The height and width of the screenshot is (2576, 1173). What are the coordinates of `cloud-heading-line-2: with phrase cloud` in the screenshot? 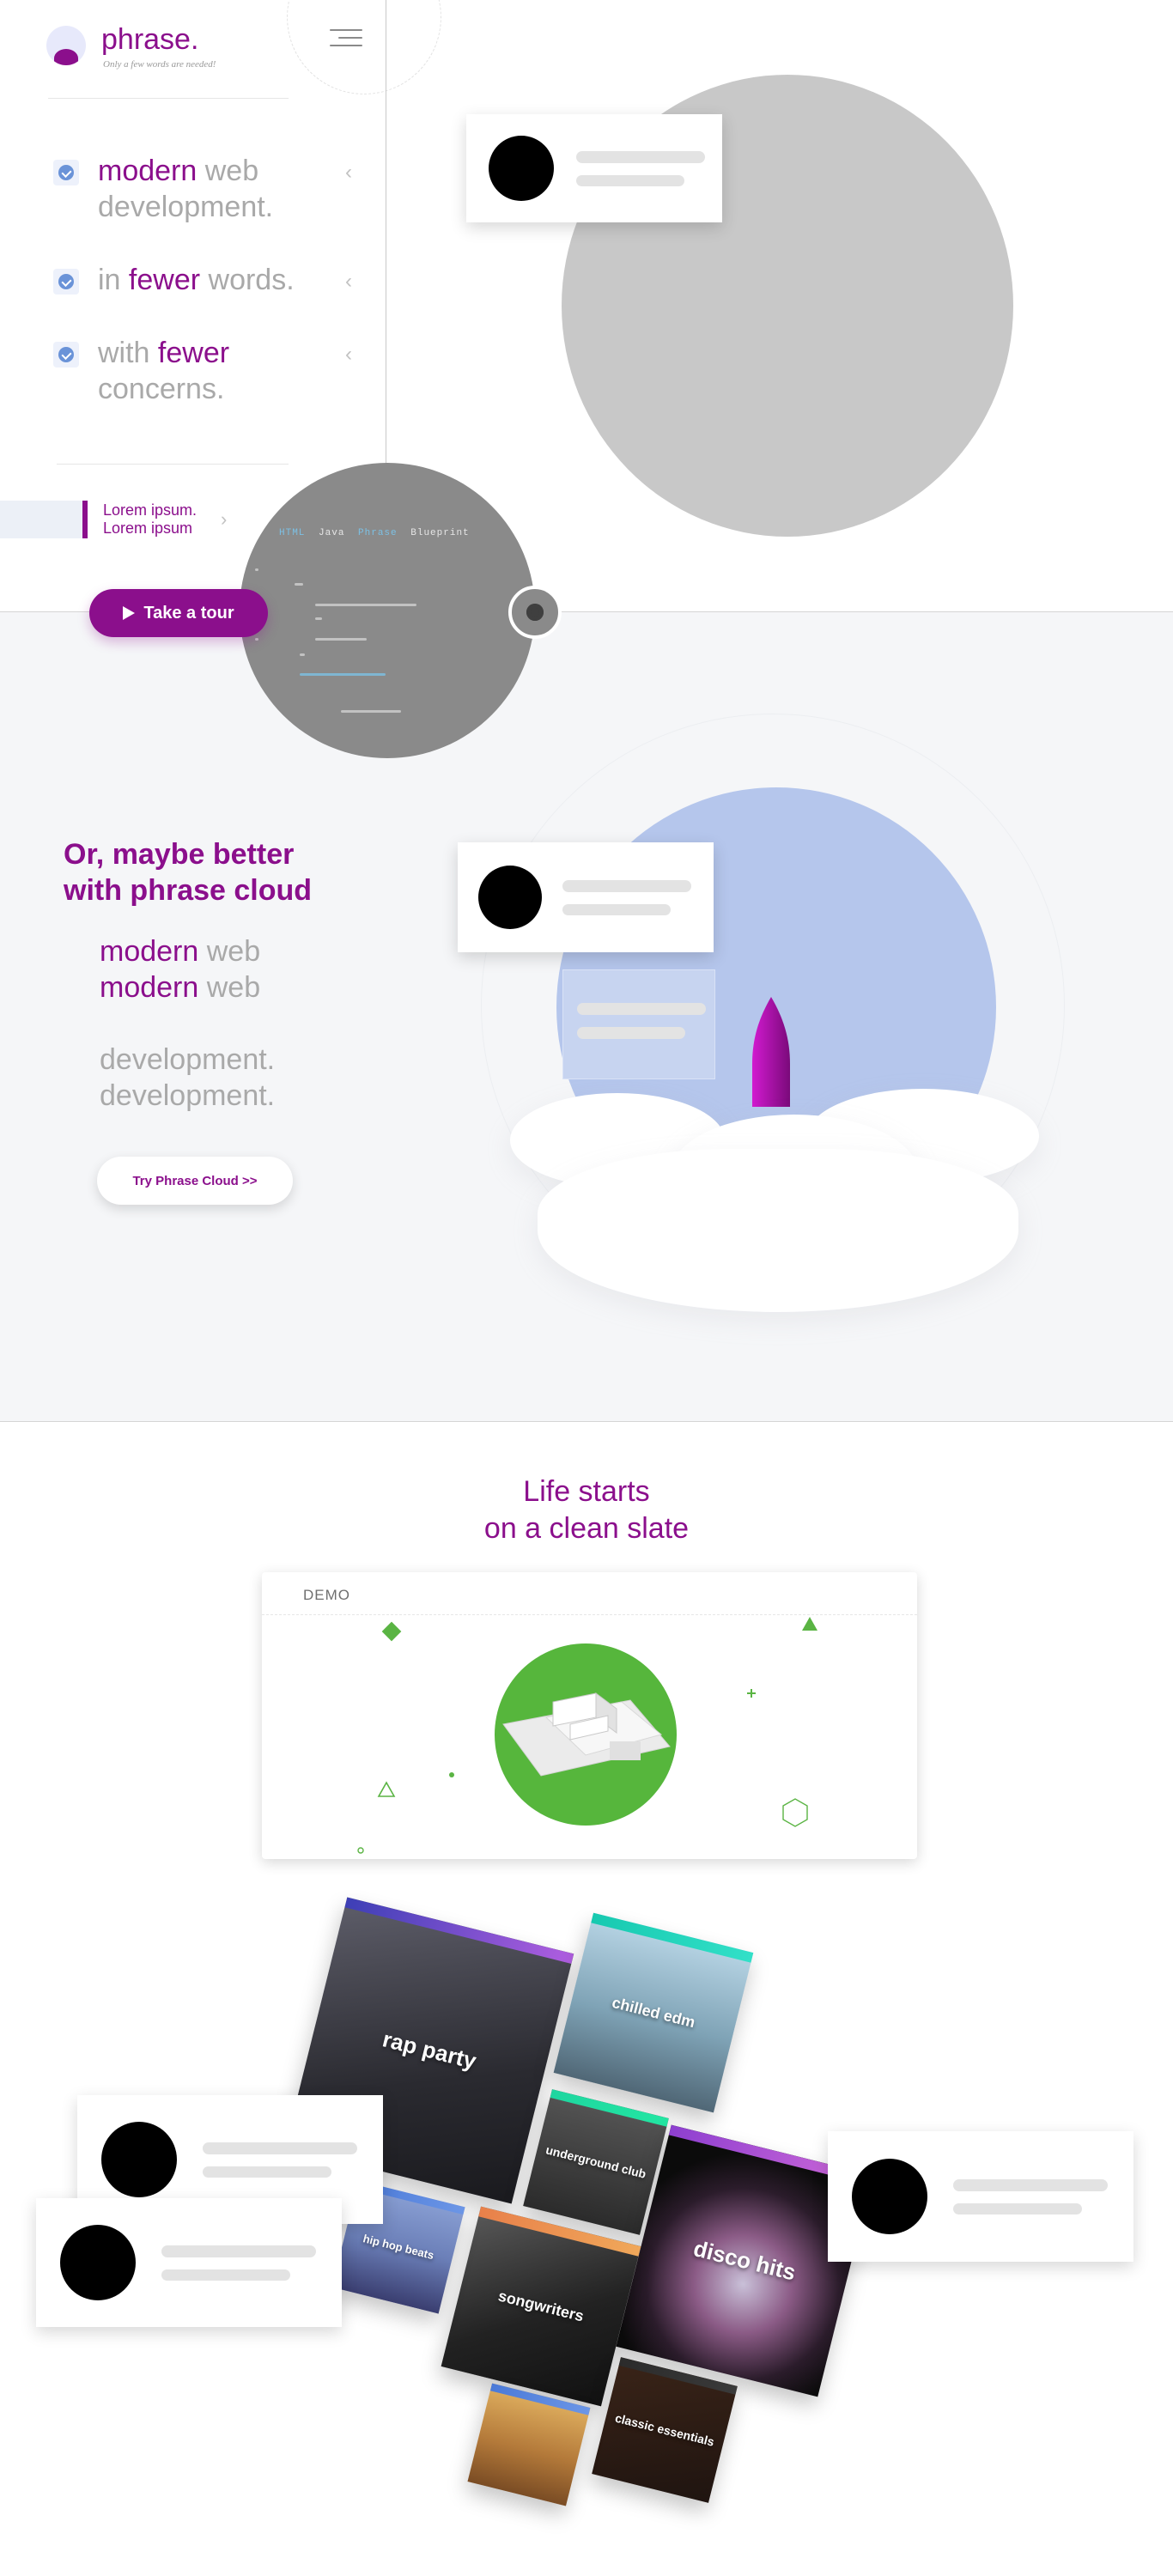 It's located at (188, 890).